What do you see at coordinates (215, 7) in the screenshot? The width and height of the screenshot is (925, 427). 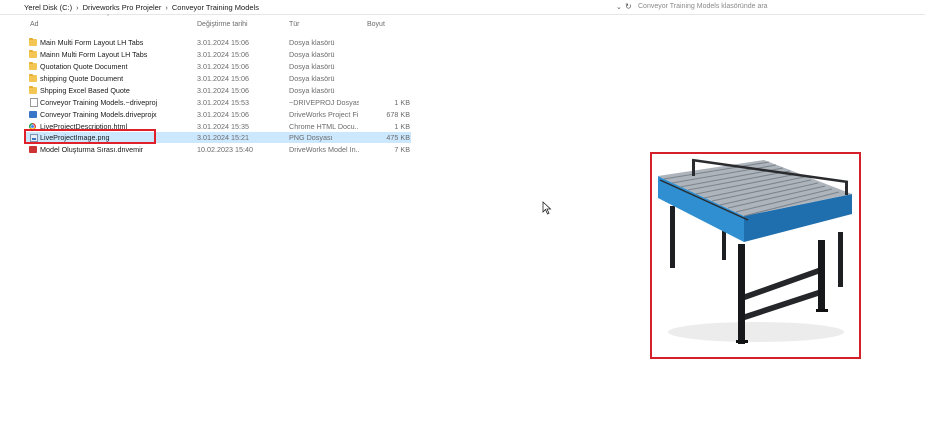 I see `breadcrumb-item-conveyor-training-models: Conveyor Training Models` at bounding box center [215, 7].